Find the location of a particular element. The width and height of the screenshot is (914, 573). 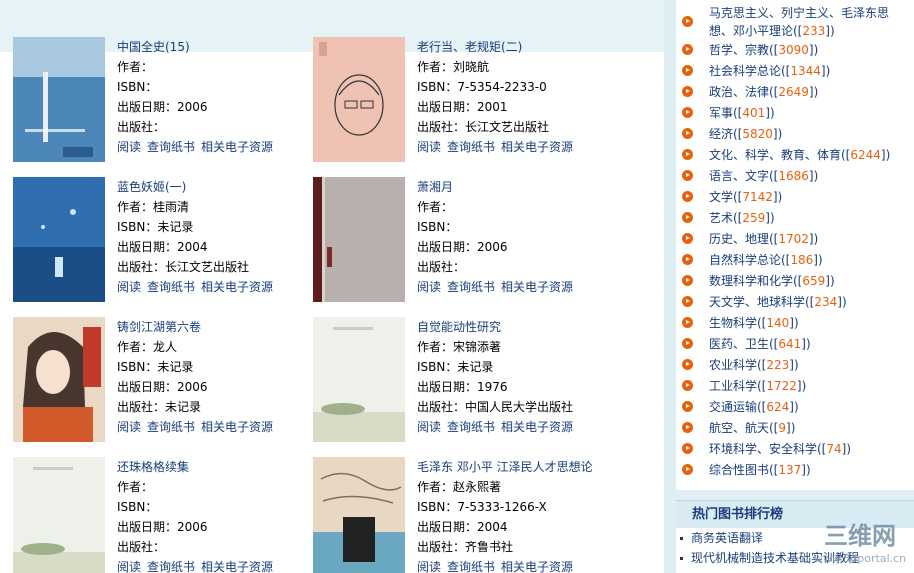

book-date: 出版日期：2004 is located at coordinates (162, 247).